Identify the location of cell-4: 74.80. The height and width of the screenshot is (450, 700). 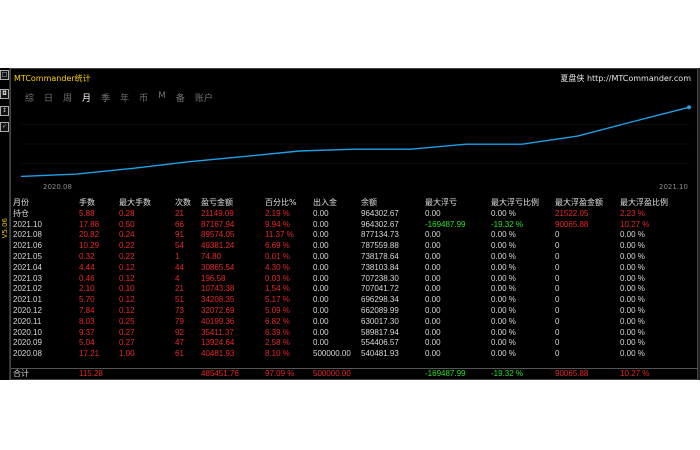
(211, 256).